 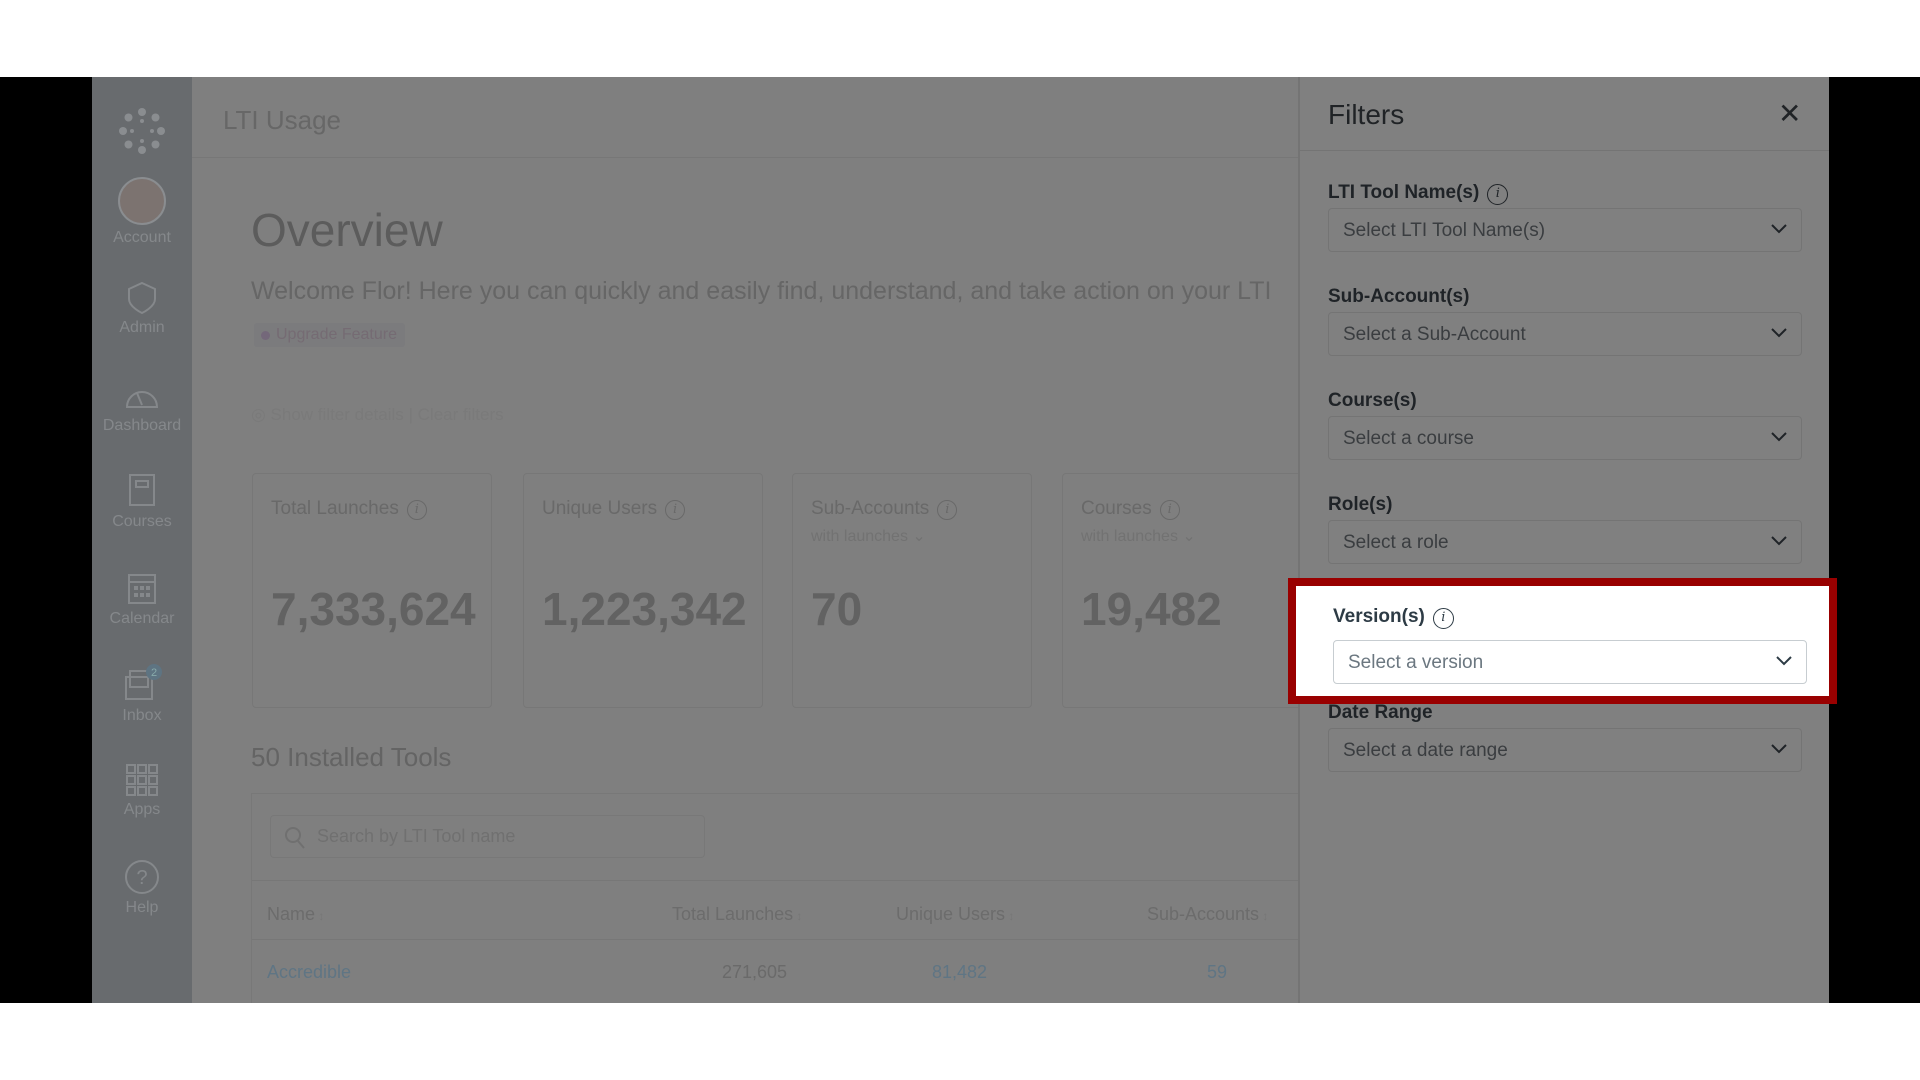 I want to click on shield-icon, so click(x=142, y=298).